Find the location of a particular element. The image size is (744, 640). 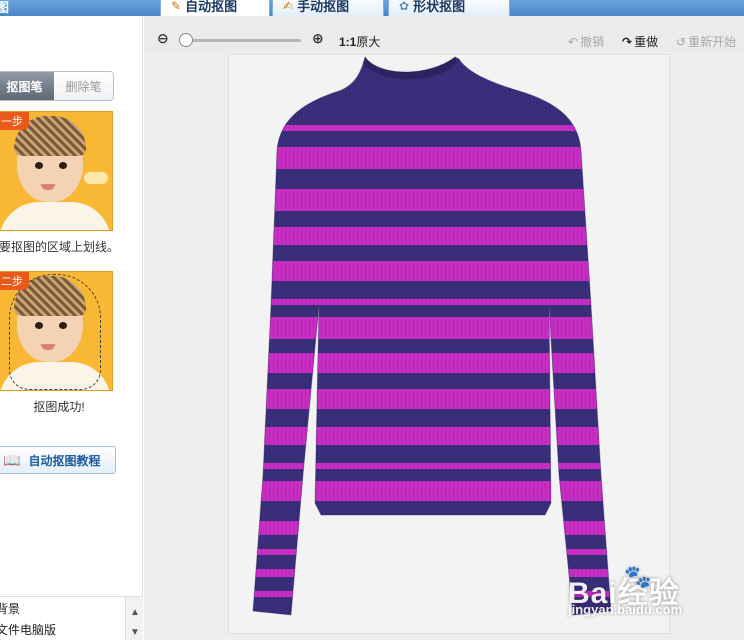

tab-label: 形状抠图 is located at coordinates (439, 7).